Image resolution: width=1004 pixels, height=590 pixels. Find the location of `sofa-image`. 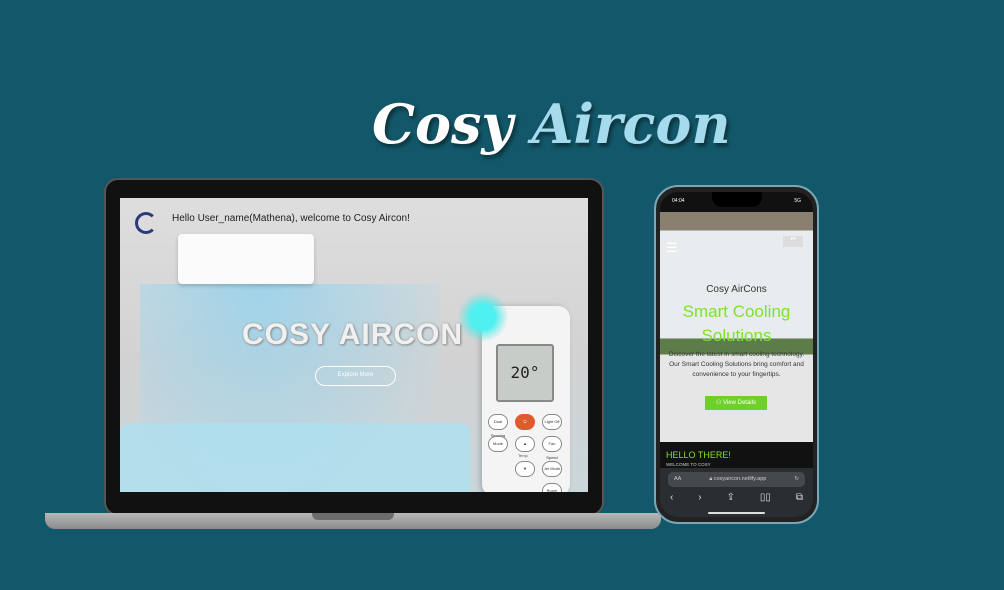

sofa-image is located at coordinates (295, 457).